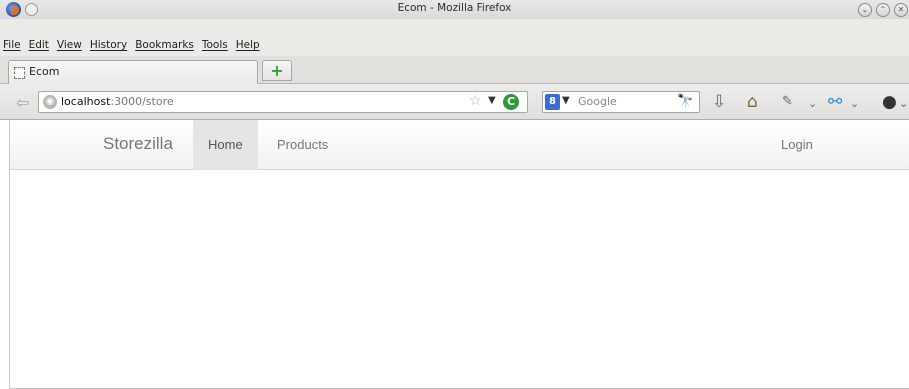 This screenshot has height=389, width=909. Describe the element at coordinates (787, 102) in the screenshot. I see `addon-feather-icon: ✎` at that location.